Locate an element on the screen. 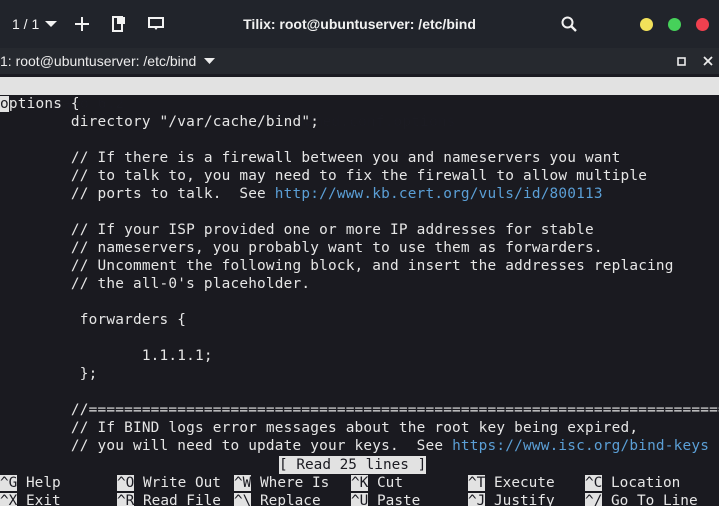 The image size is (719, 506). nano-header: GNU nano 6.2 named.conf.options is located at coordinates (359, 103).